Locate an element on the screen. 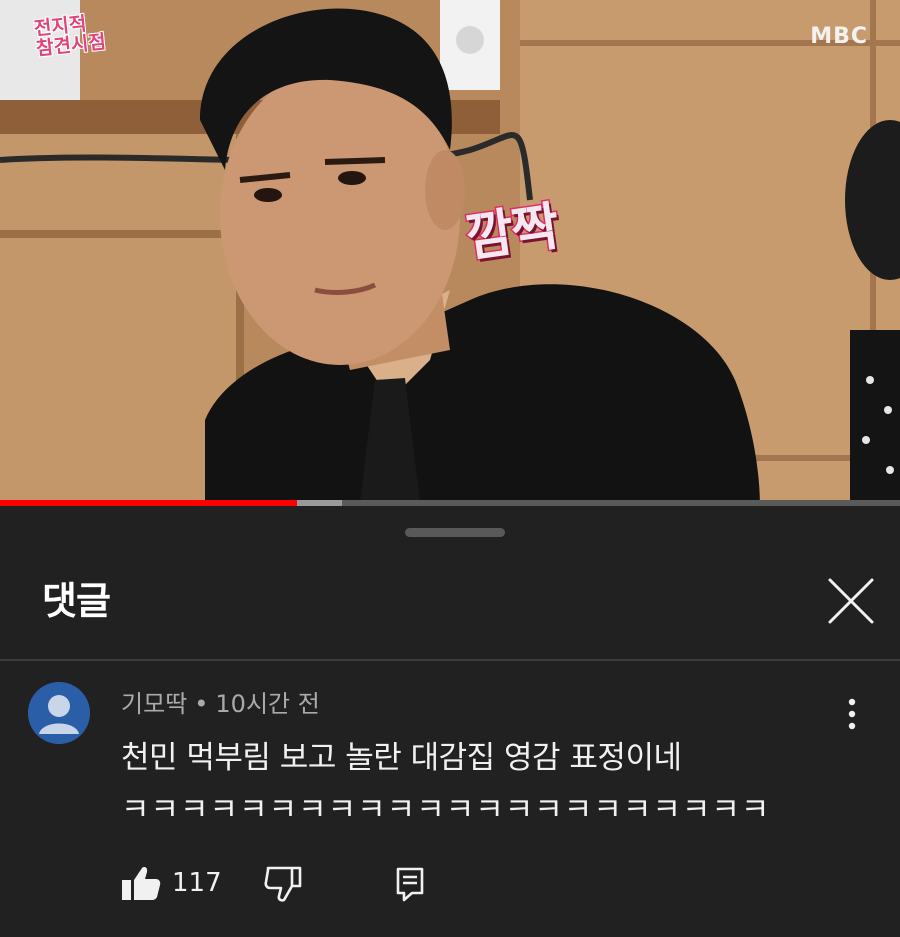 Image resolution: width=900 pixels, height=937 pixels. thumbs-down-icon is located at coordinates (283, 884).